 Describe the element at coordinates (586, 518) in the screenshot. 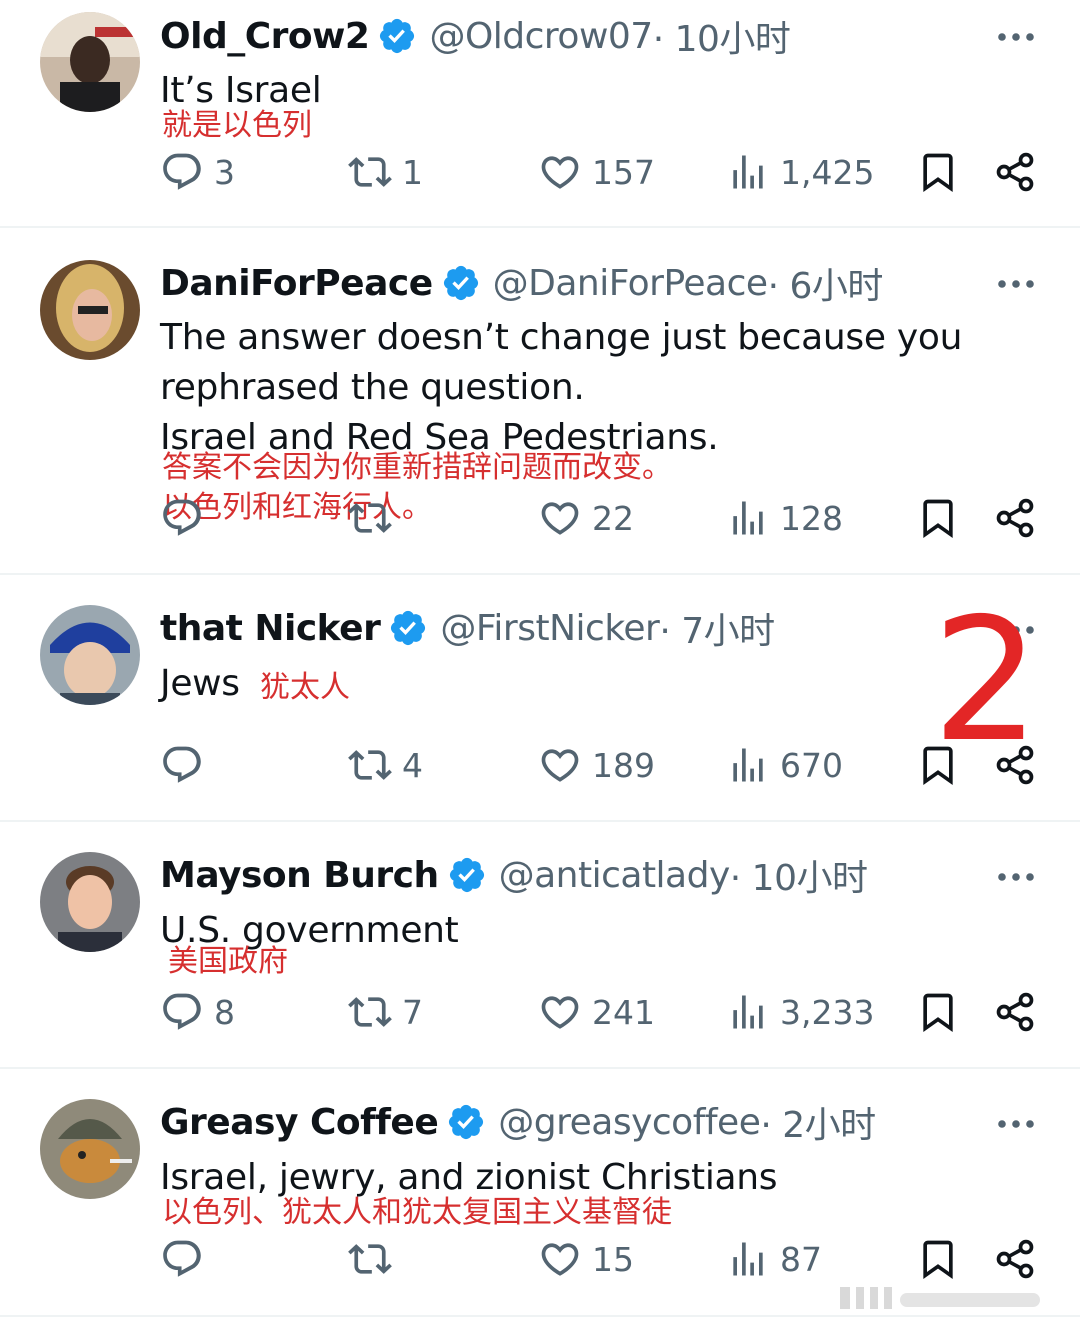

I see `like-button: 22` at that location.